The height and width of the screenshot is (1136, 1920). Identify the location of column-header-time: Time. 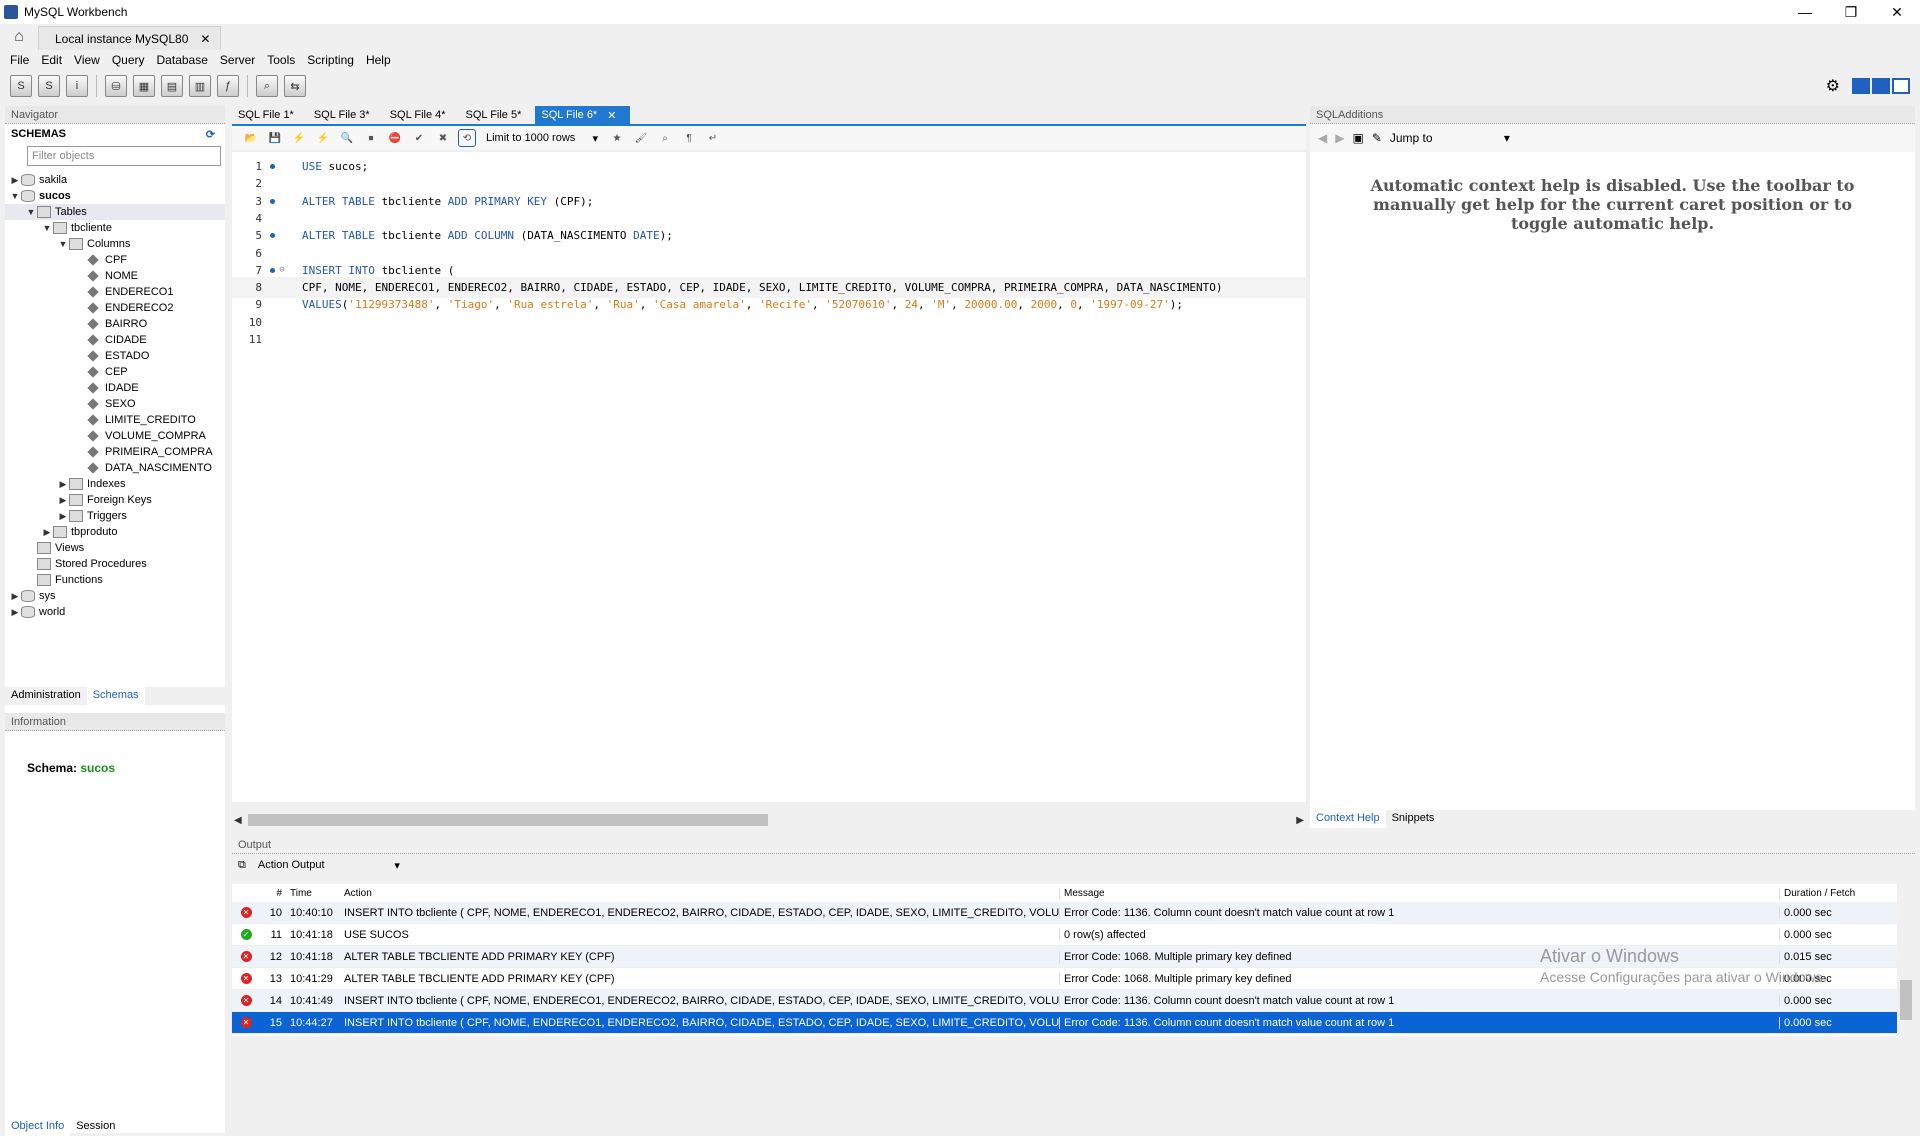
(313, 893).